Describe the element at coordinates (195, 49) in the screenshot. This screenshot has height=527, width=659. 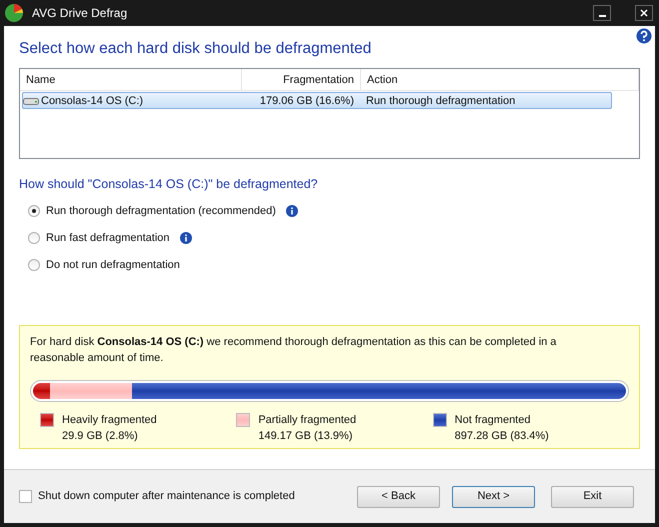
I see `page-heading: Select how each hard disk should be defragmented` at that location.